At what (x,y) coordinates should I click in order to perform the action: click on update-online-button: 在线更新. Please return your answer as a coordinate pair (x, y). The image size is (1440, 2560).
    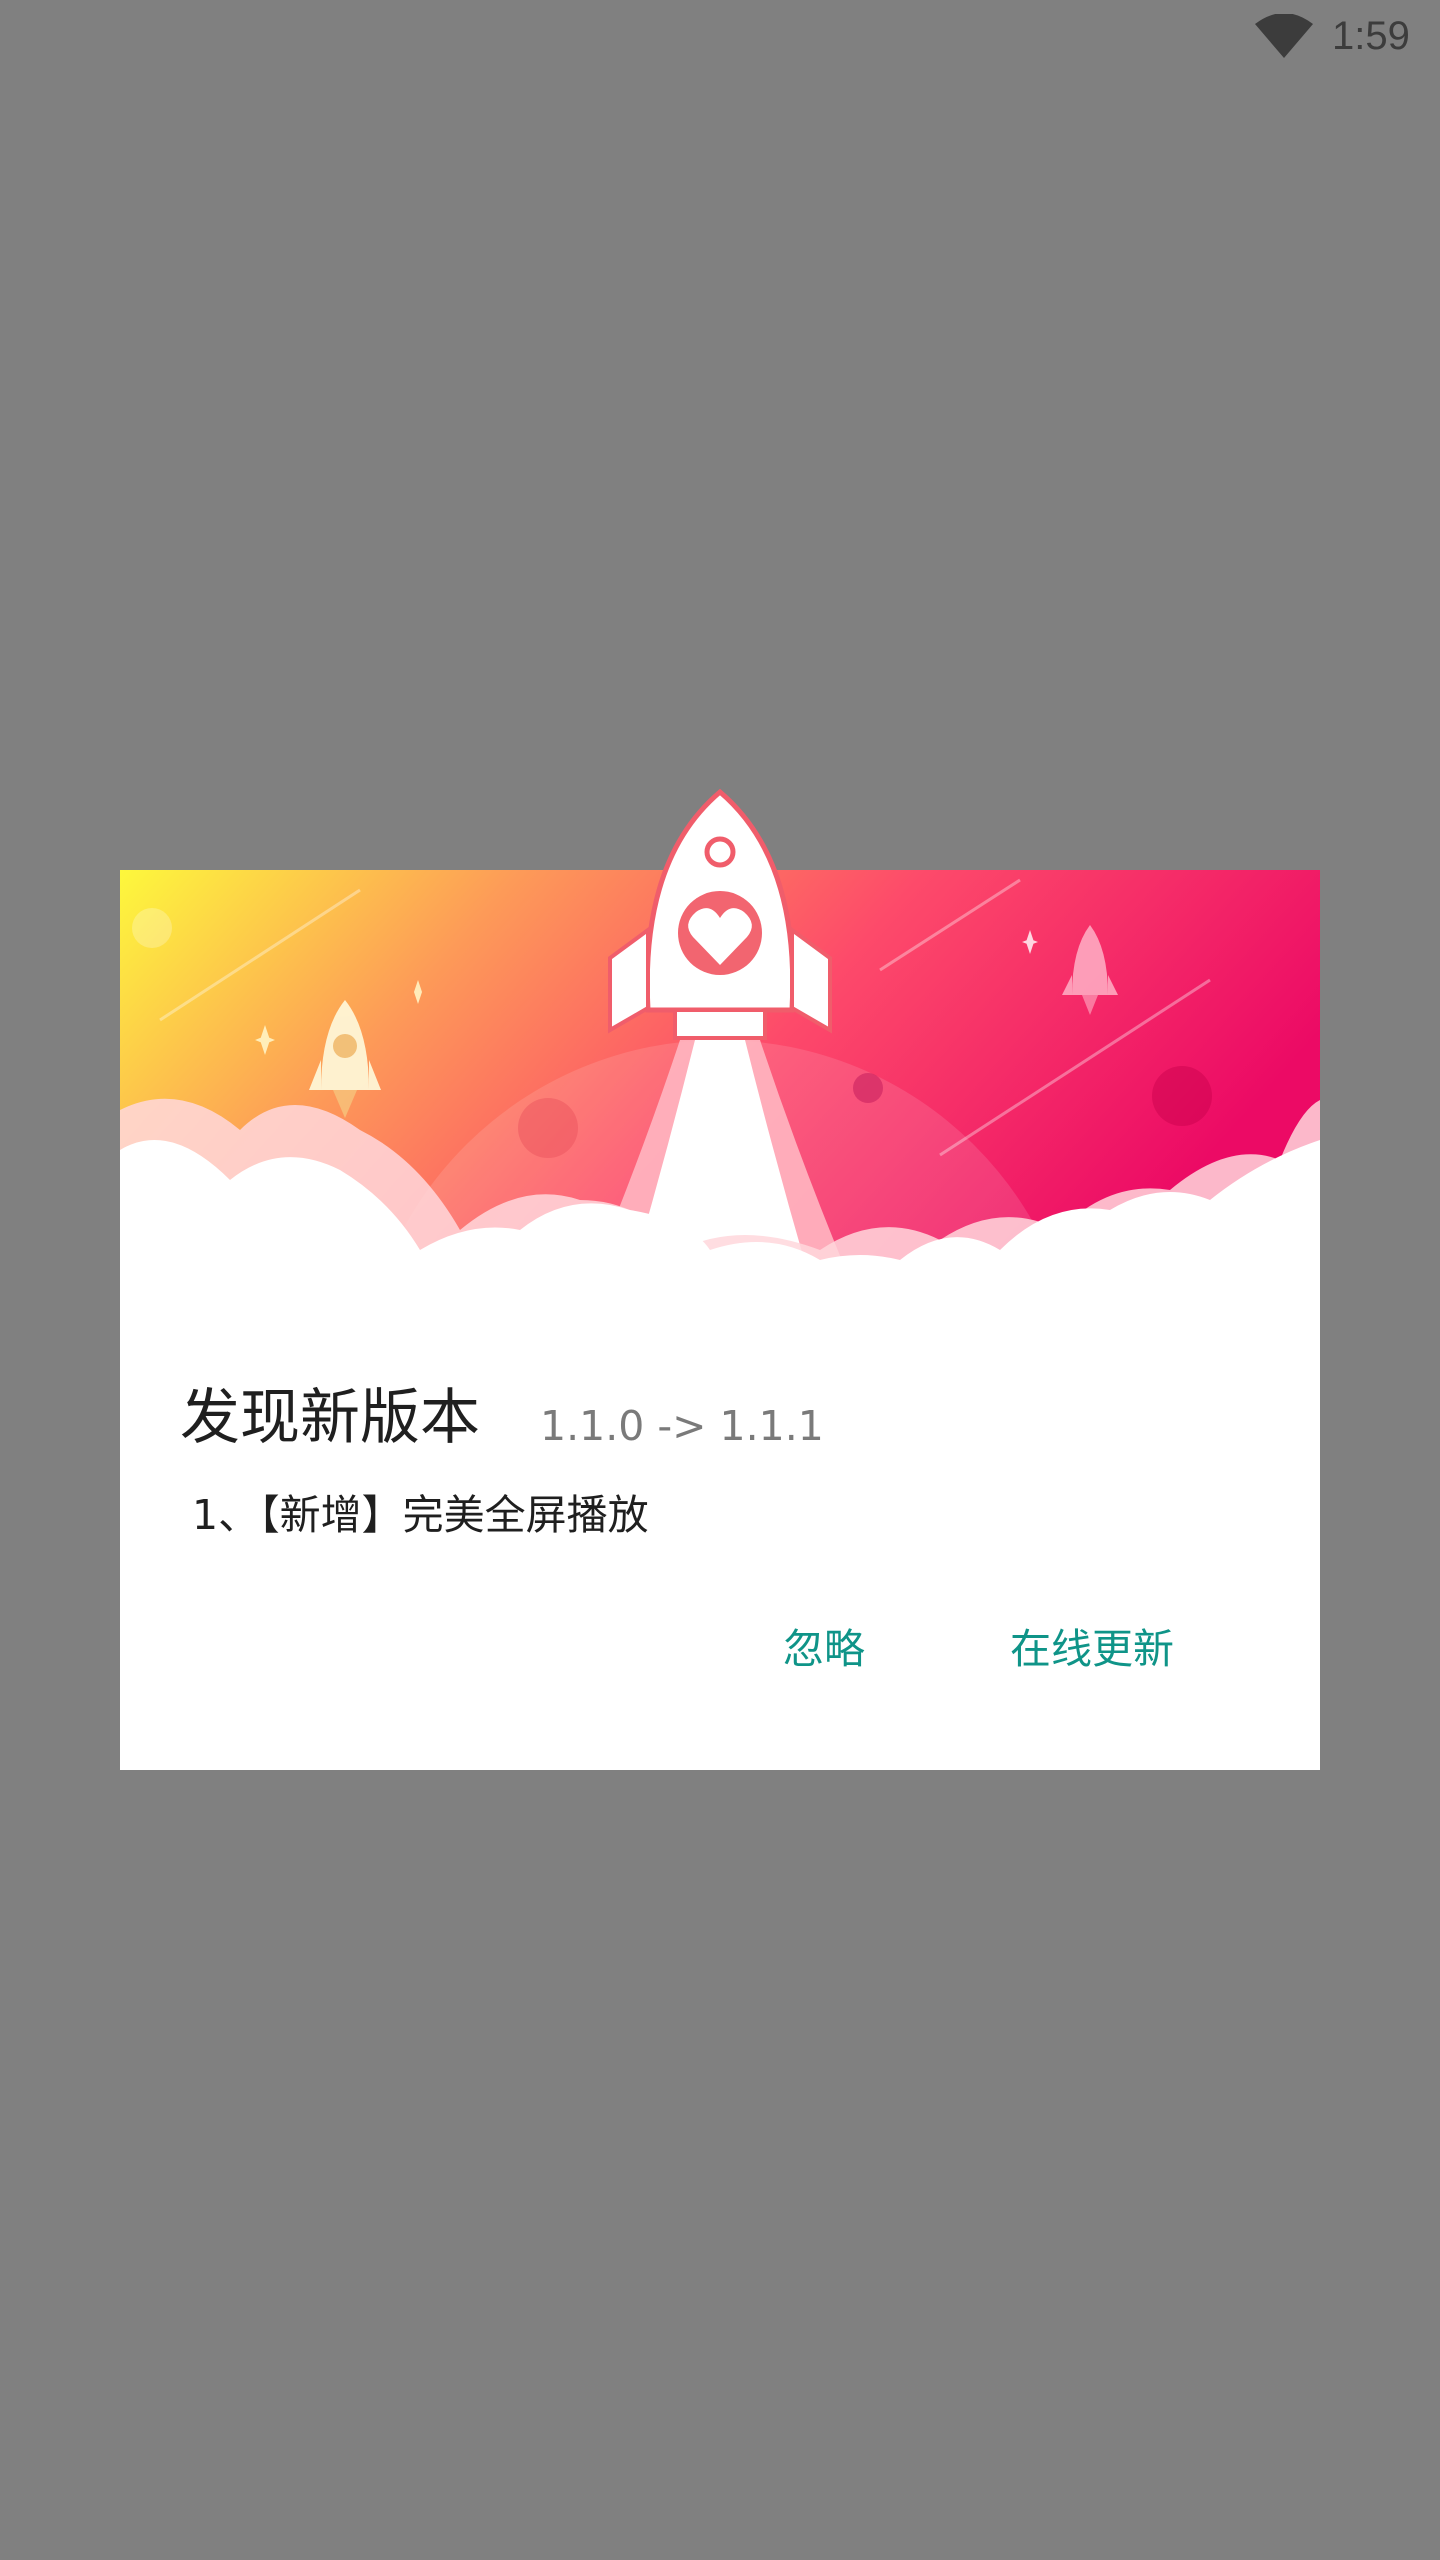
    Looking at the image, I should click on (1092, 1649).